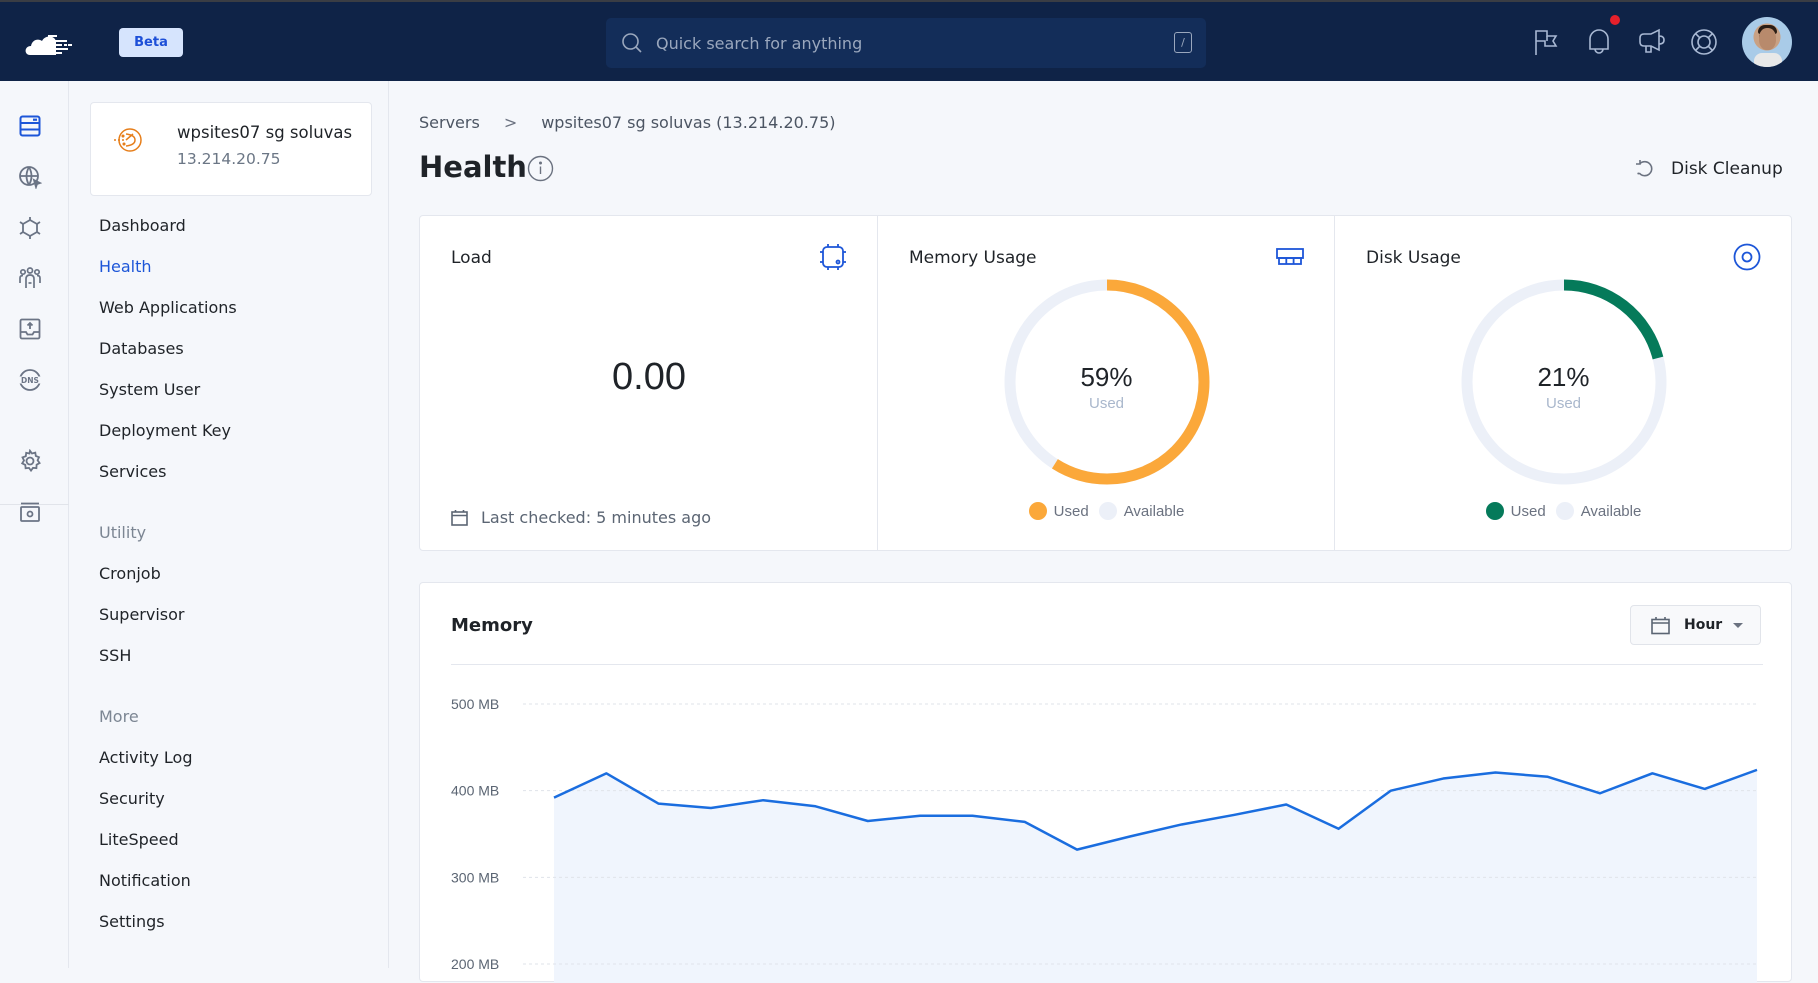 The height and width of the screenshot is (983, 1818). Describe the element at coordinates (30, 126) in the screenshot. I see `servers-icon` at that location.